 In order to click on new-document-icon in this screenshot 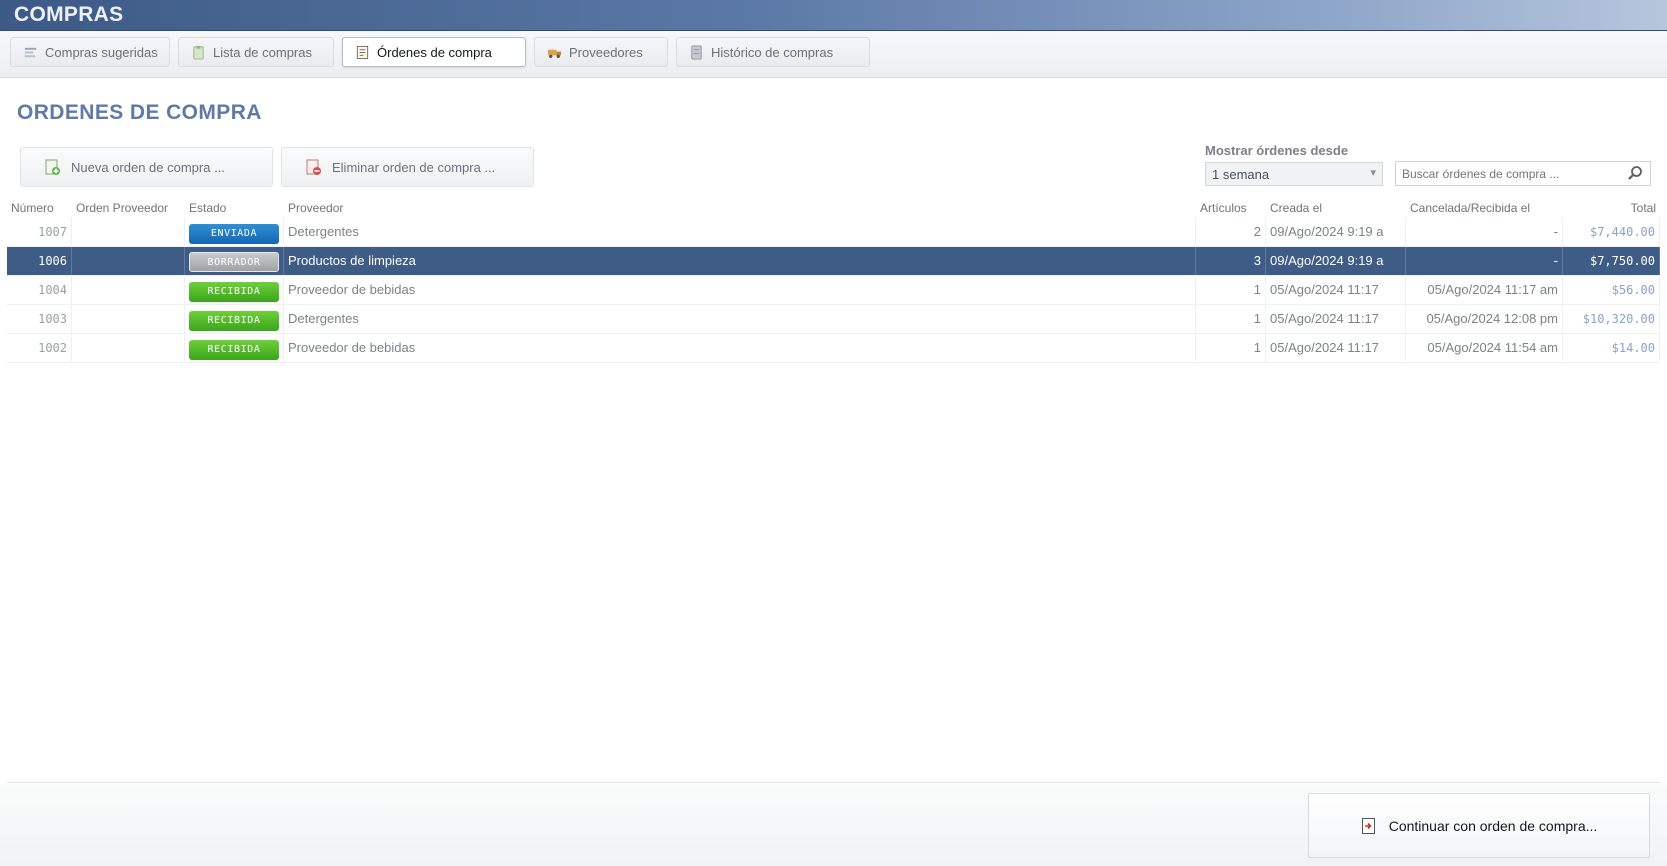, I will do `click(52, 167)`.